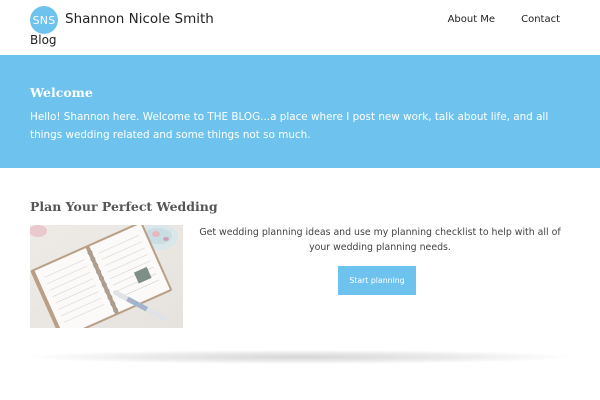 This screenshot has height=400, width=600. I want to click on section-shadow-divider, so click(300, 357).